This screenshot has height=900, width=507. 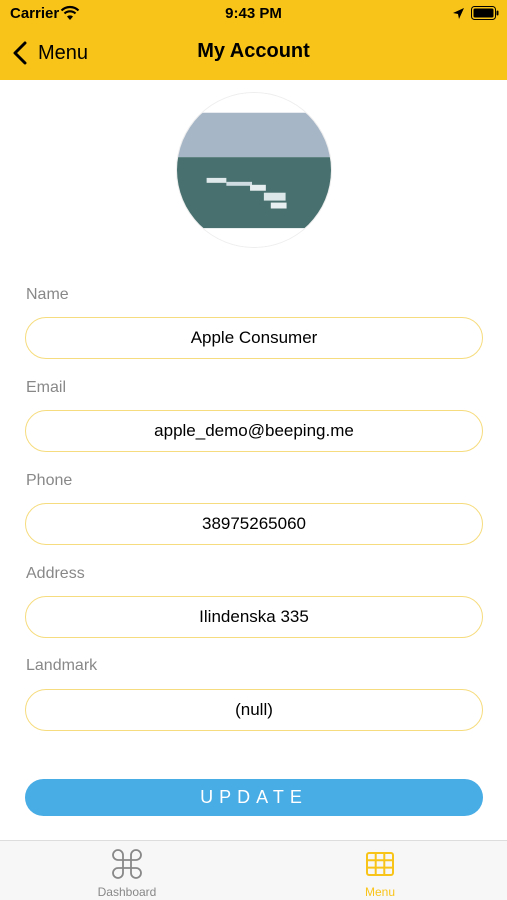 I want to click on grid-icon, so click(x=380, y=864).